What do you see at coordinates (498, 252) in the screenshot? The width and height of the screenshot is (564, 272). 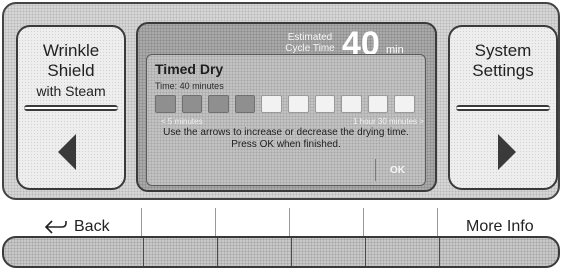 I see `soft-key-more-info` at bounding box center [498, 252].